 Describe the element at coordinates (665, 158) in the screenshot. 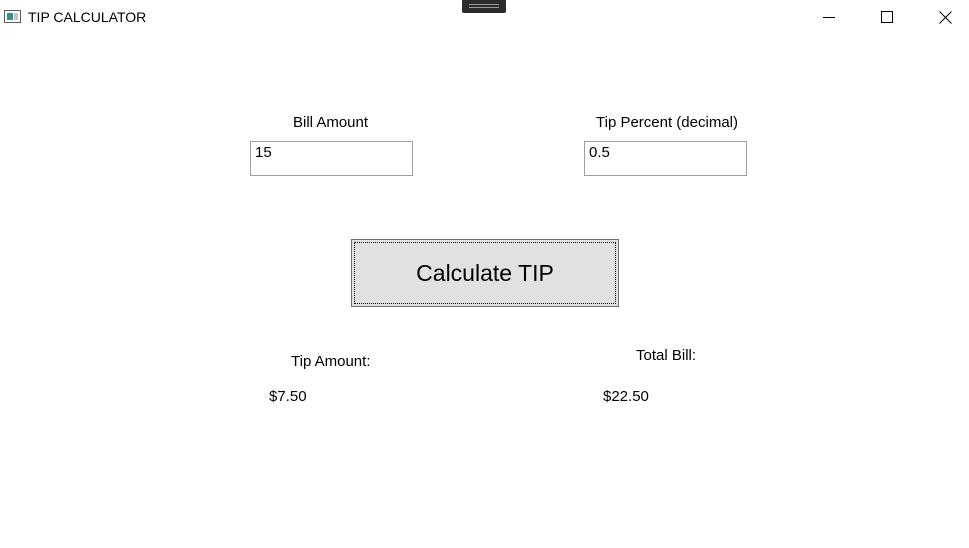

I see `tip-percent-input: 0.5` at that location.